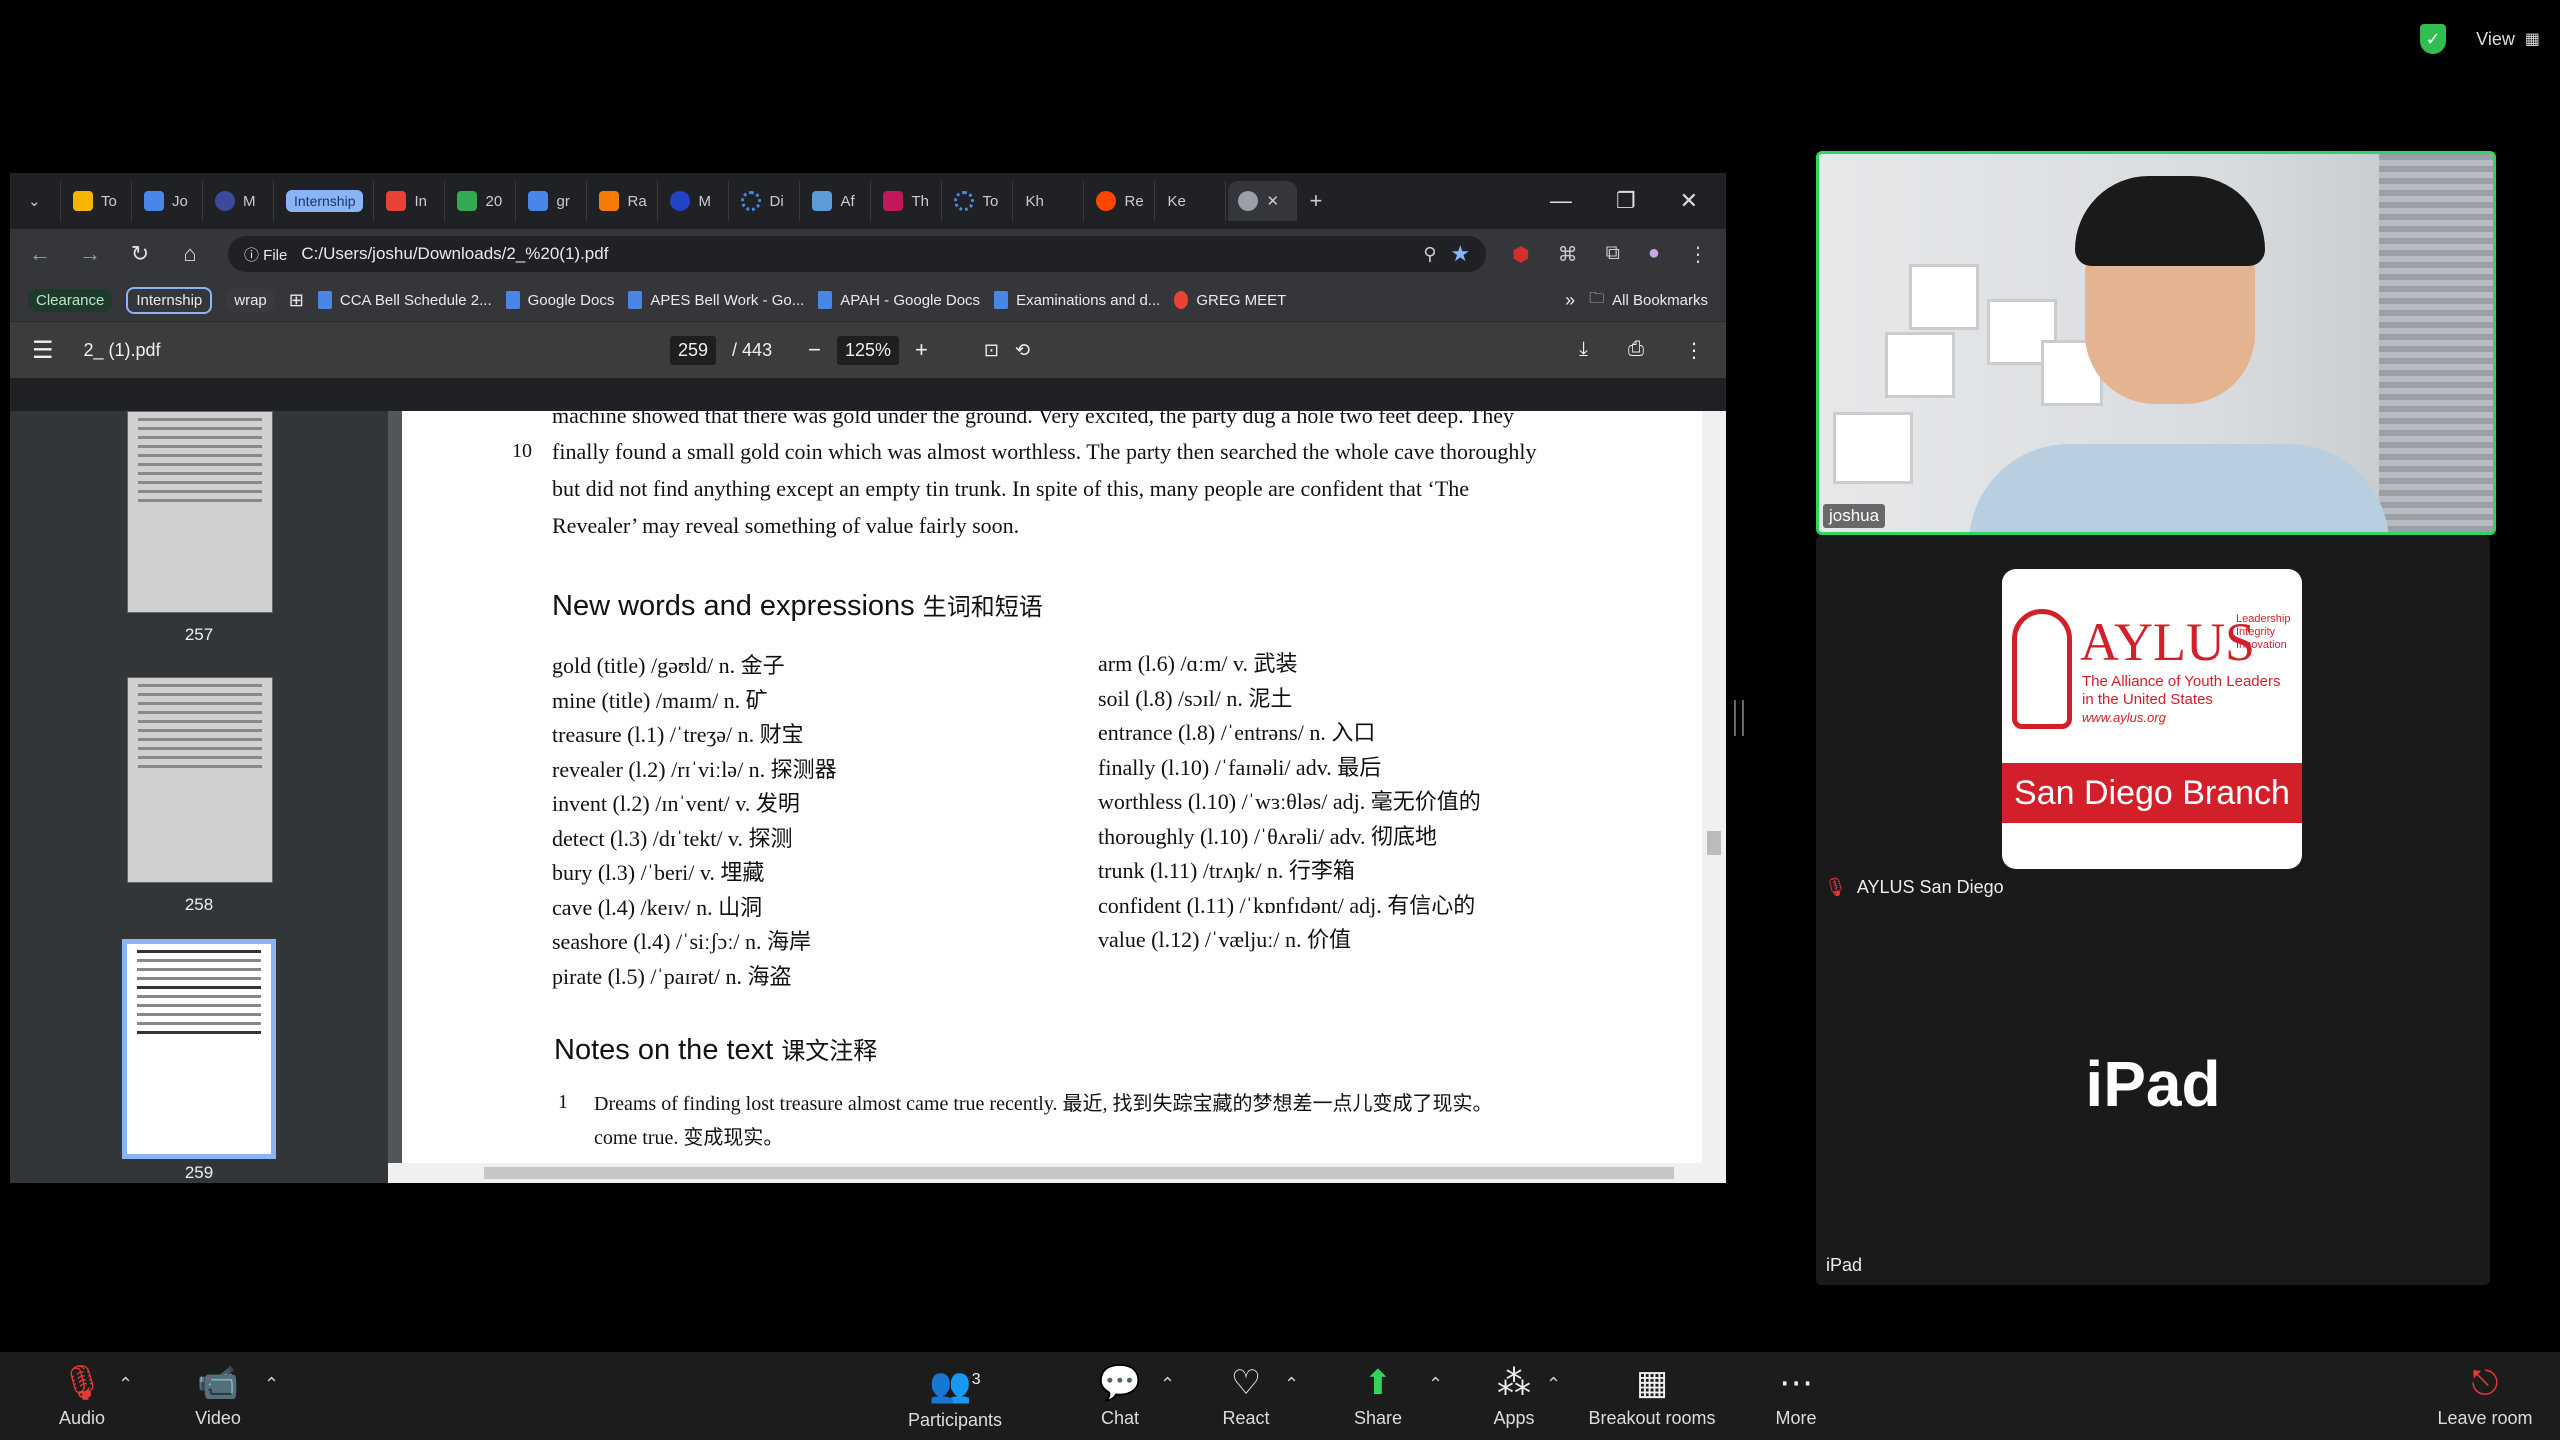 The width and height of the screenshot is (2560, 1440). I want to click on tab-search-button: ⌄, so click(39, 201).